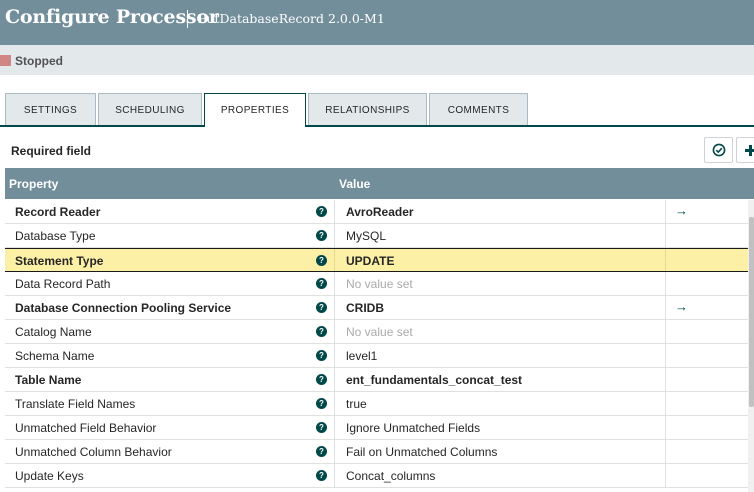 The height and width of the screenshot is (492, 754). I want to click on table-row: Update Keys? Concat_columns, so click(376, 476).